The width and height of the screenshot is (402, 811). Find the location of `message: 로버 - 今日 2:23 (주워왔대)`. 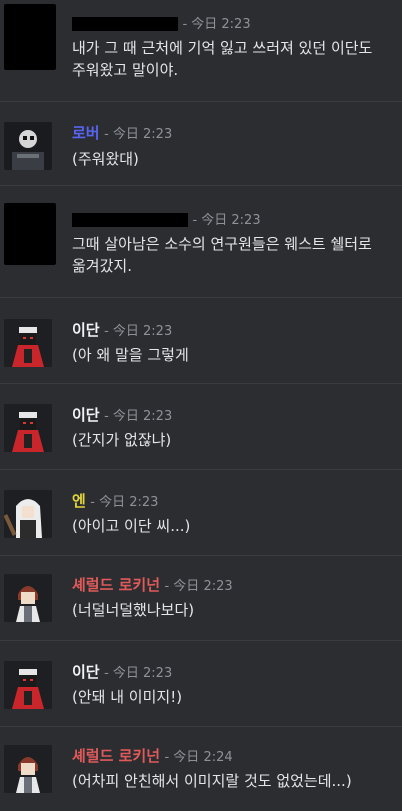

message: 로버 - 今日 2:23 (주워왔대) is located at coordinates (201, 144).